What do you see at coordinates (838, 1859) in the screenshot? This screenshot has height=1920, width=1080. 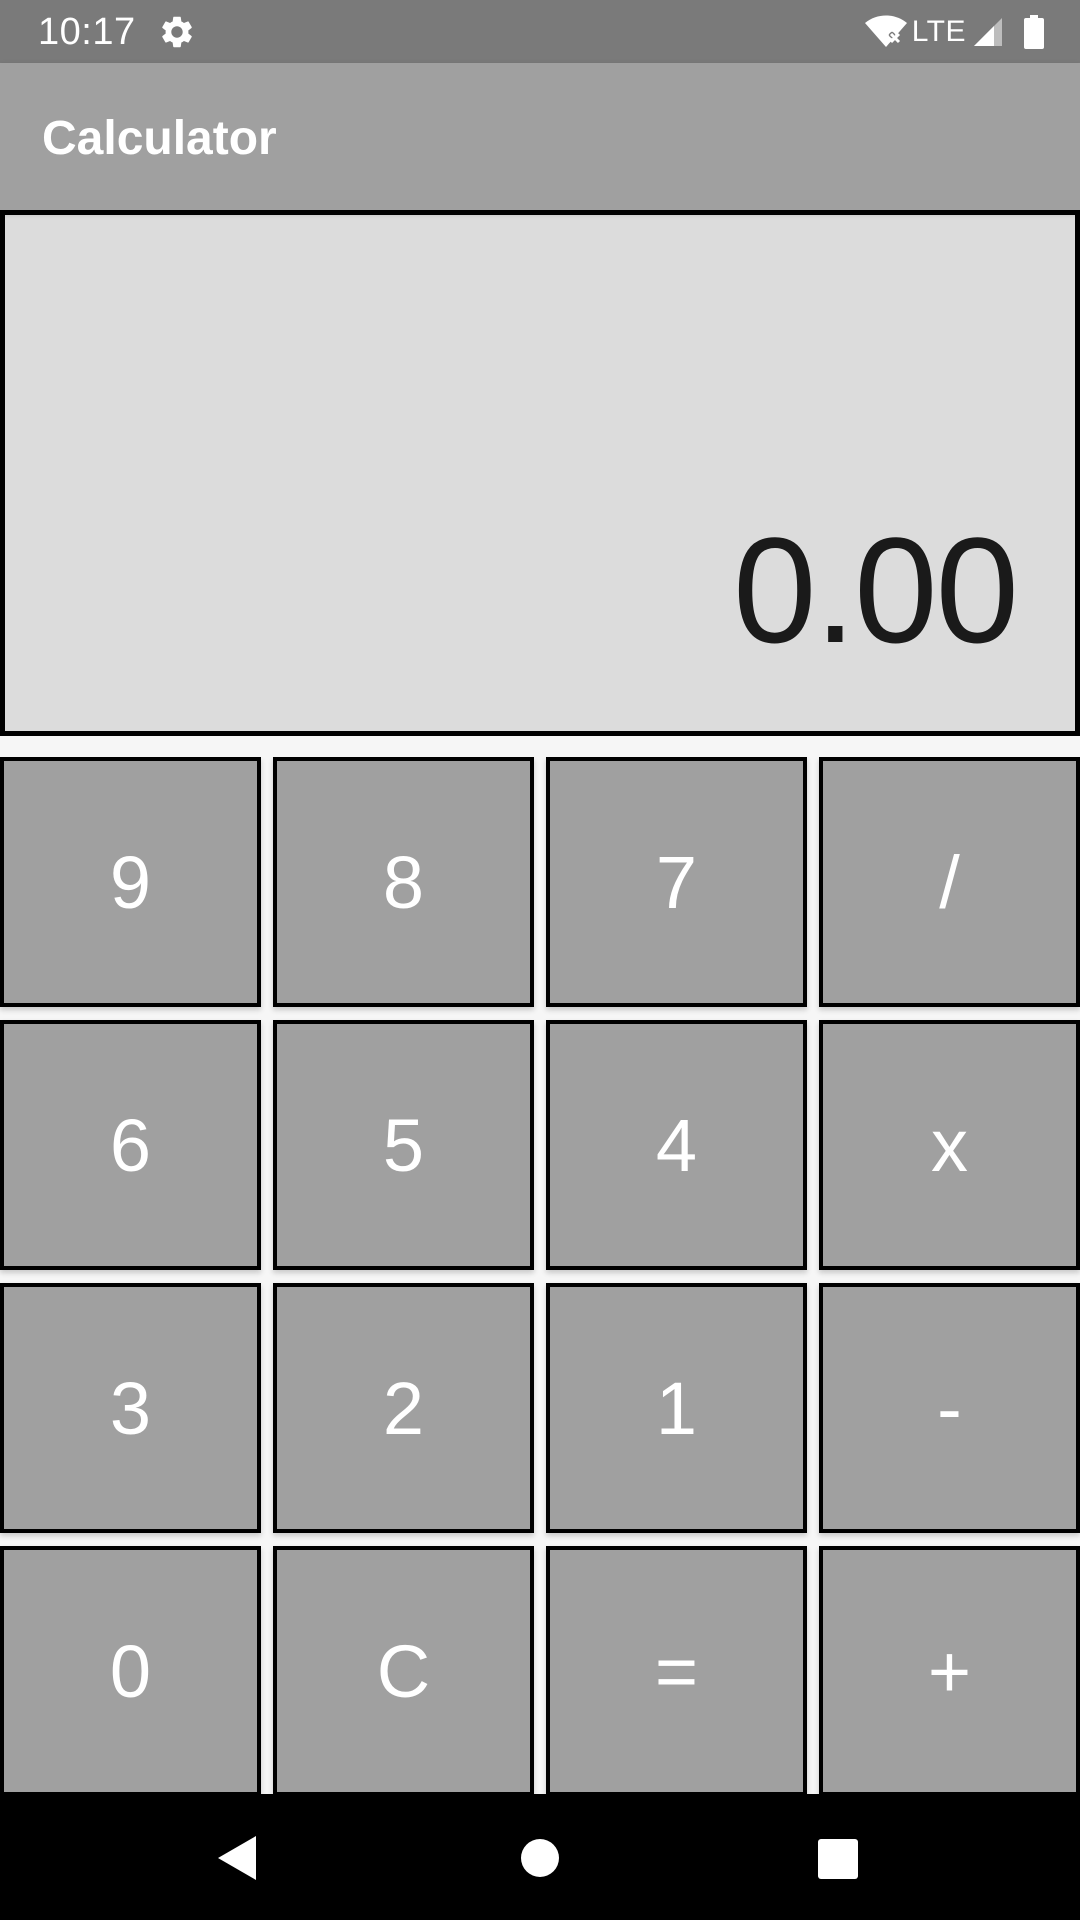 I see `recents-icon` at bounding box center [838, 1859].